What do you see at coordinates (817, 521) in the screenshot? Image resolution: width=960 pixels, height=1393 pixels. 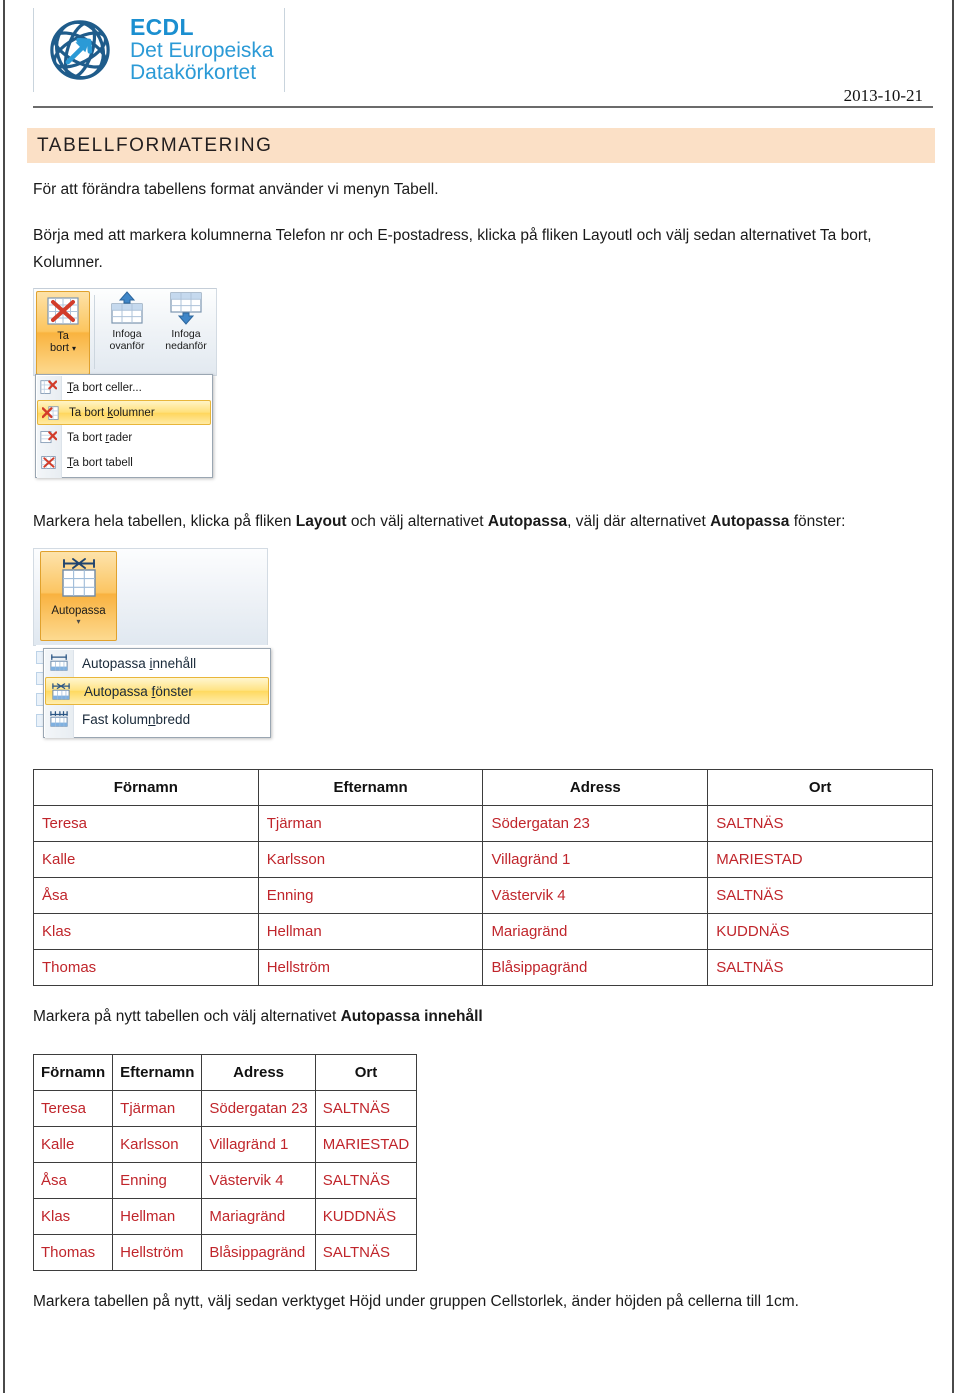 I see `p3-seg-g: fönster:` at bounding box center [817, 521].